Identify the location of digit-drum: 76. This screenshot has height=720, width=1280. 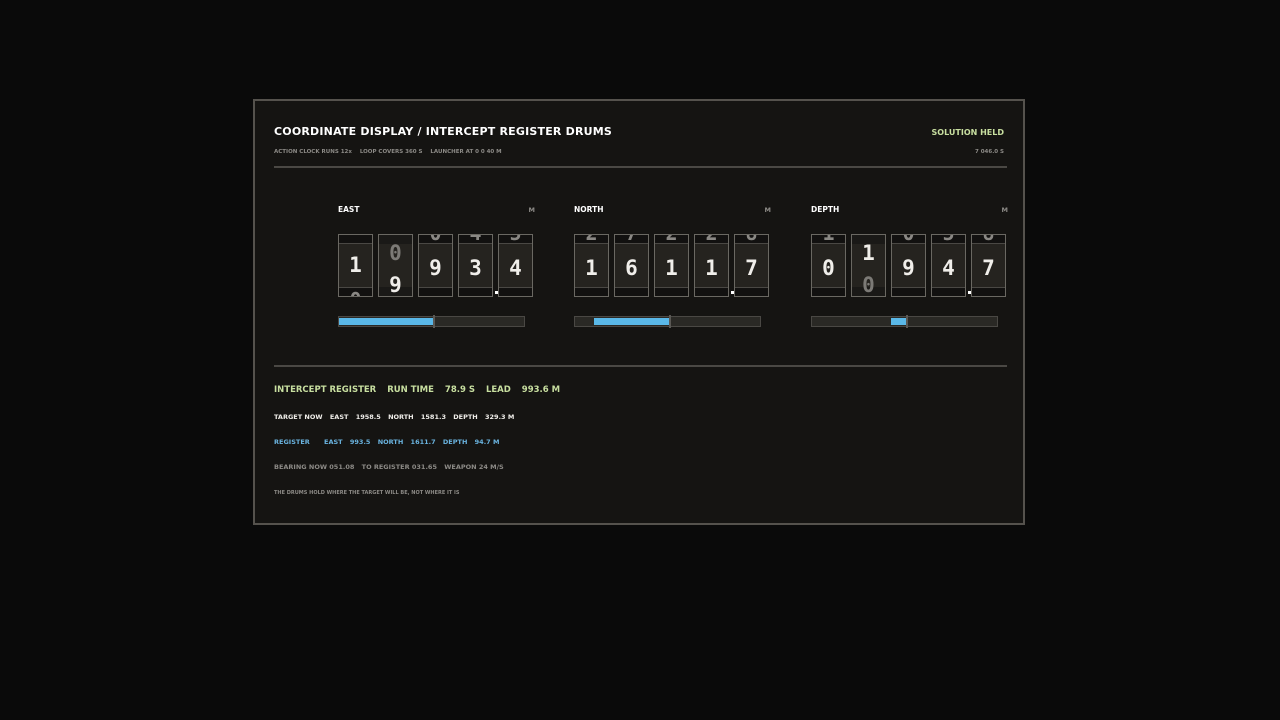
(631, 265).